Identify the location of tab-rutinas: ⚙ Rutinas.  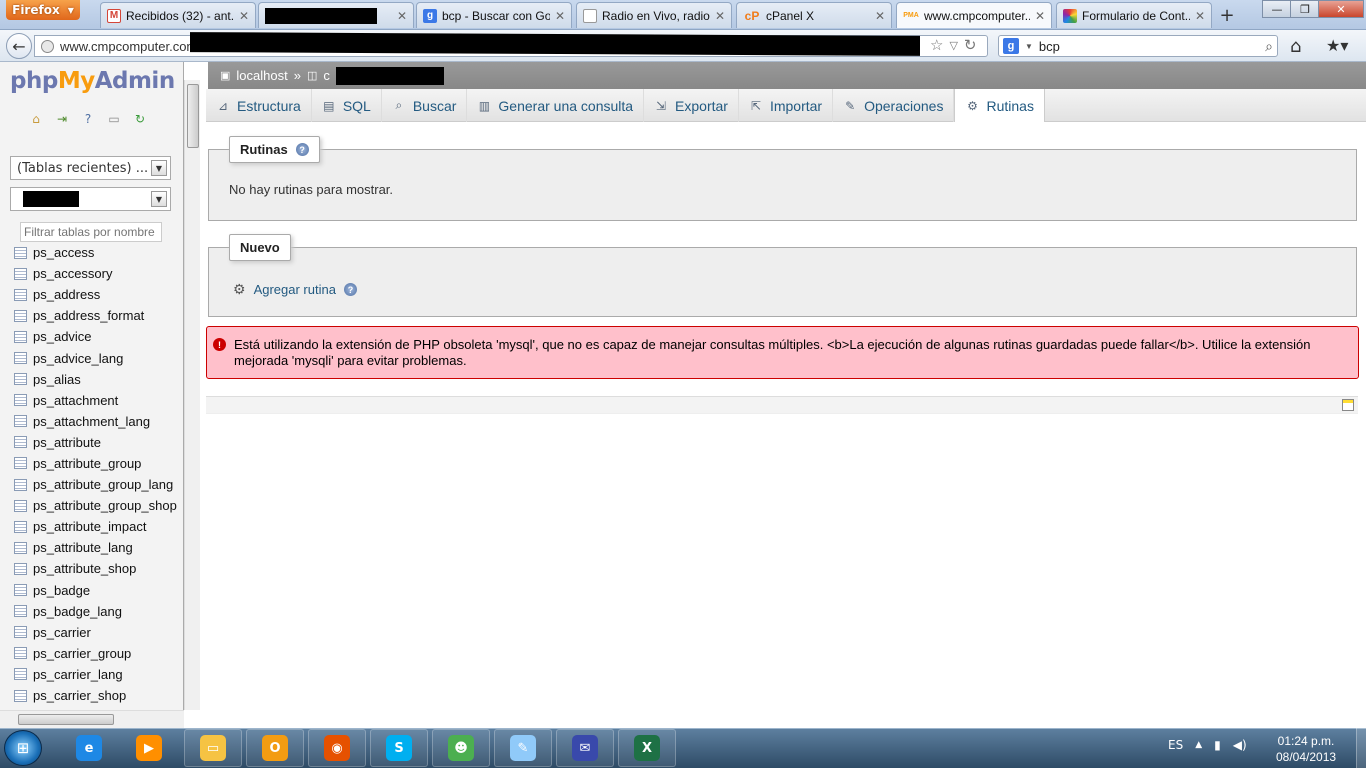
(999, 105).